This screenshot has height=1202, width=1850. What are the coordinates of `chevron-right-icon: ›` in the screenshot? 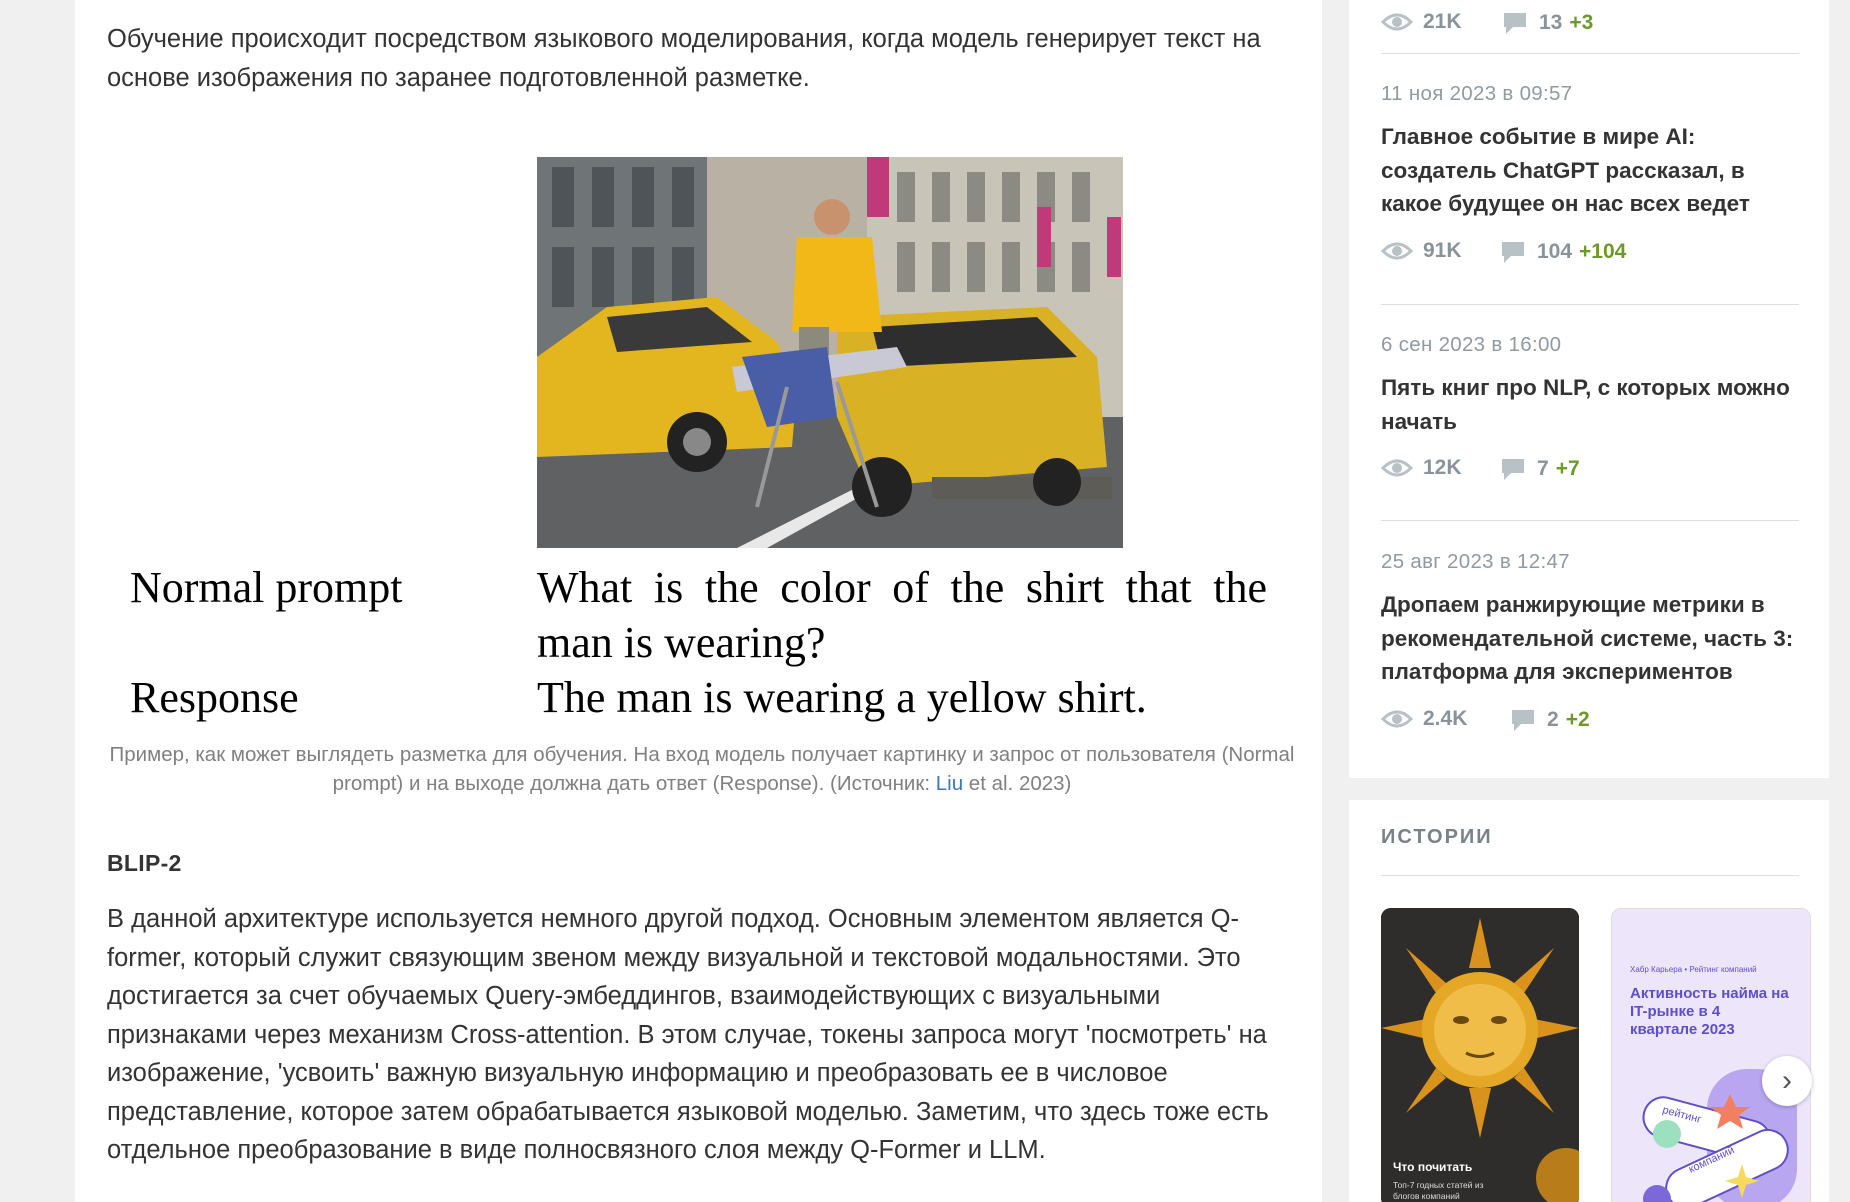 It's located at (1787, 1080).